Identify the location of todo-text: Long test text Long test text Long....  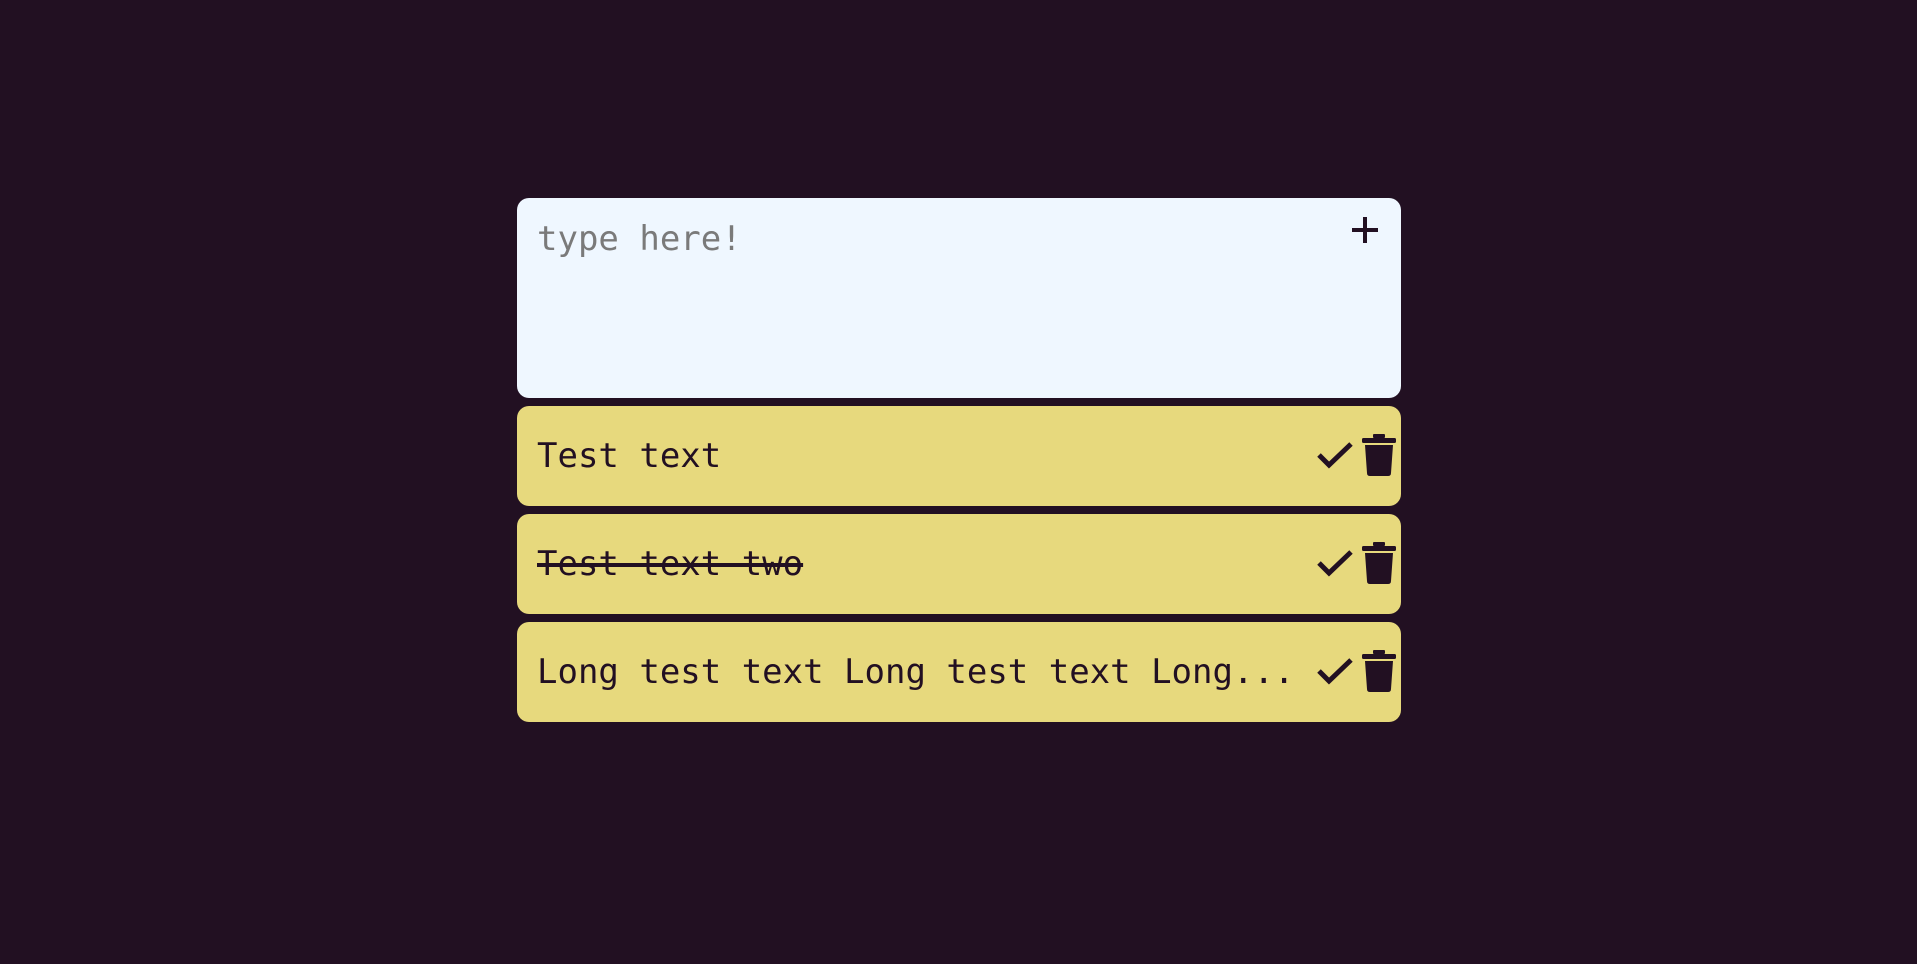
(916, 672).